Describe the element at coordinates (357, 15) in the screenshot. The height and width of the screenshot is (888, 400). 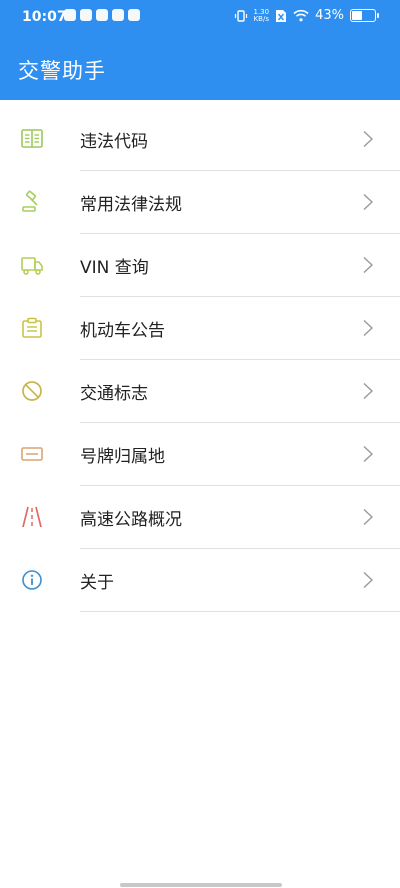
I see `battery-level` at that location.